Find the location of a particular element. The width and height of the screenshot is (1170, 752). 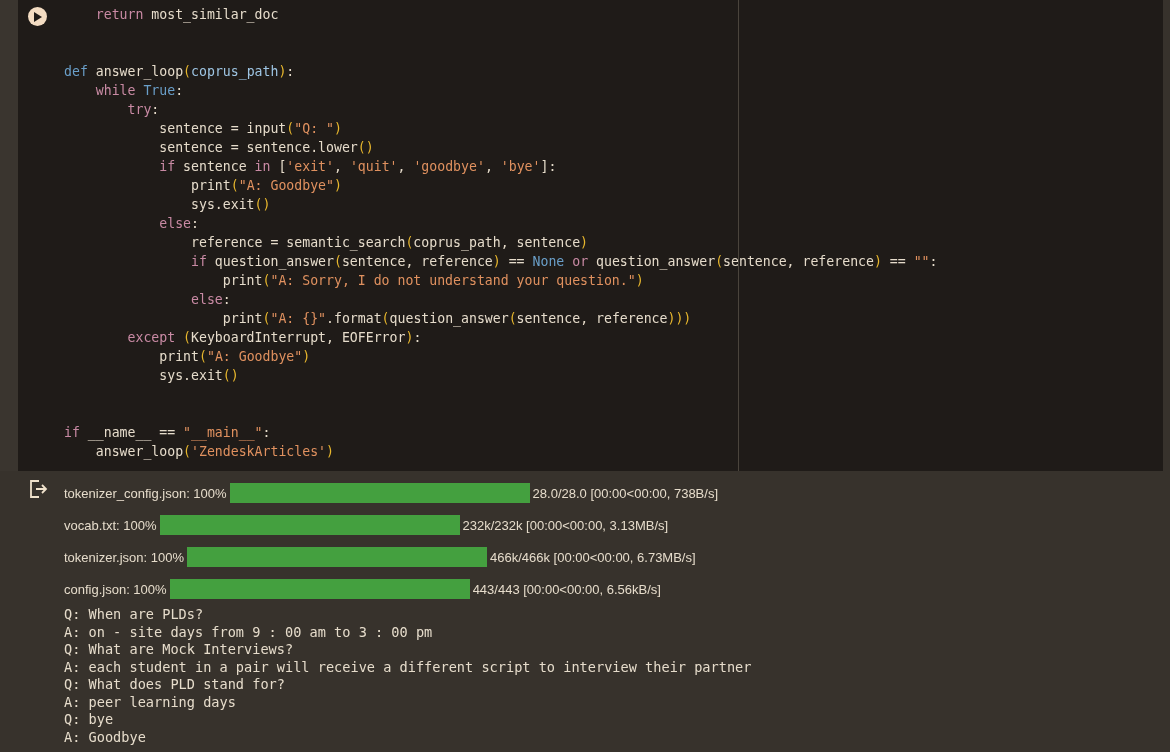

progress-label: vocab.txt: 100% is located at coordinates (110, 525).